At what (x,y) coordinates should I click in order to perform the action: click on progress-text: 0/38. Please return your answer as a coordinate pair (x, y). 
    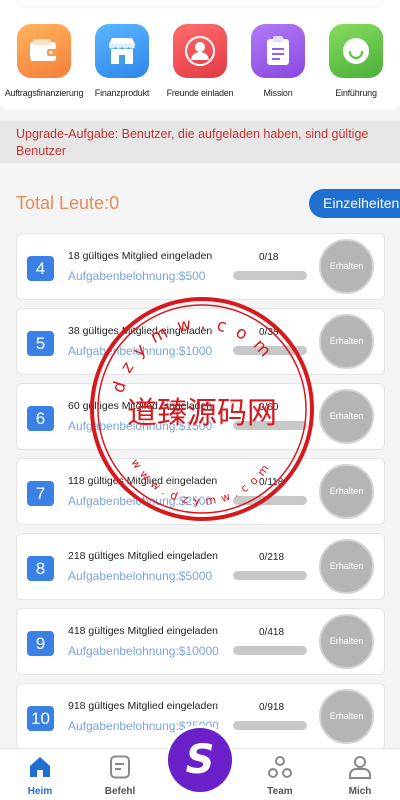
    Looking at the image, I should click on (269, 332).